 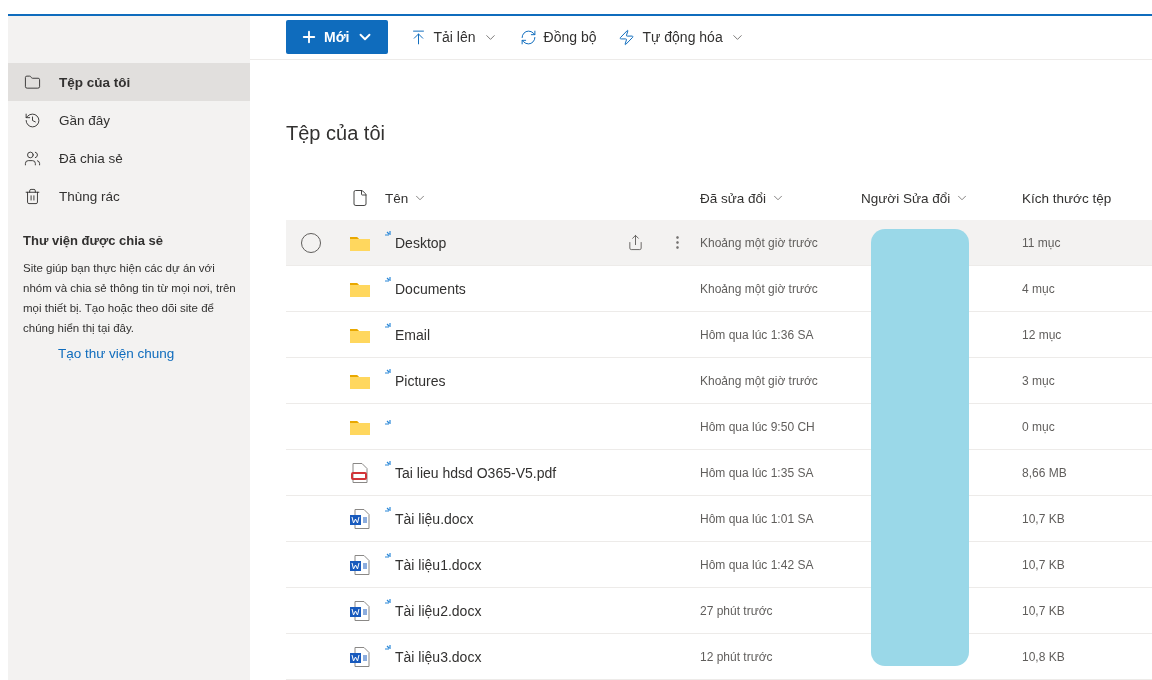 I want to click on size-cell-text: 10,8 KB, so click(x=1044, y=656).